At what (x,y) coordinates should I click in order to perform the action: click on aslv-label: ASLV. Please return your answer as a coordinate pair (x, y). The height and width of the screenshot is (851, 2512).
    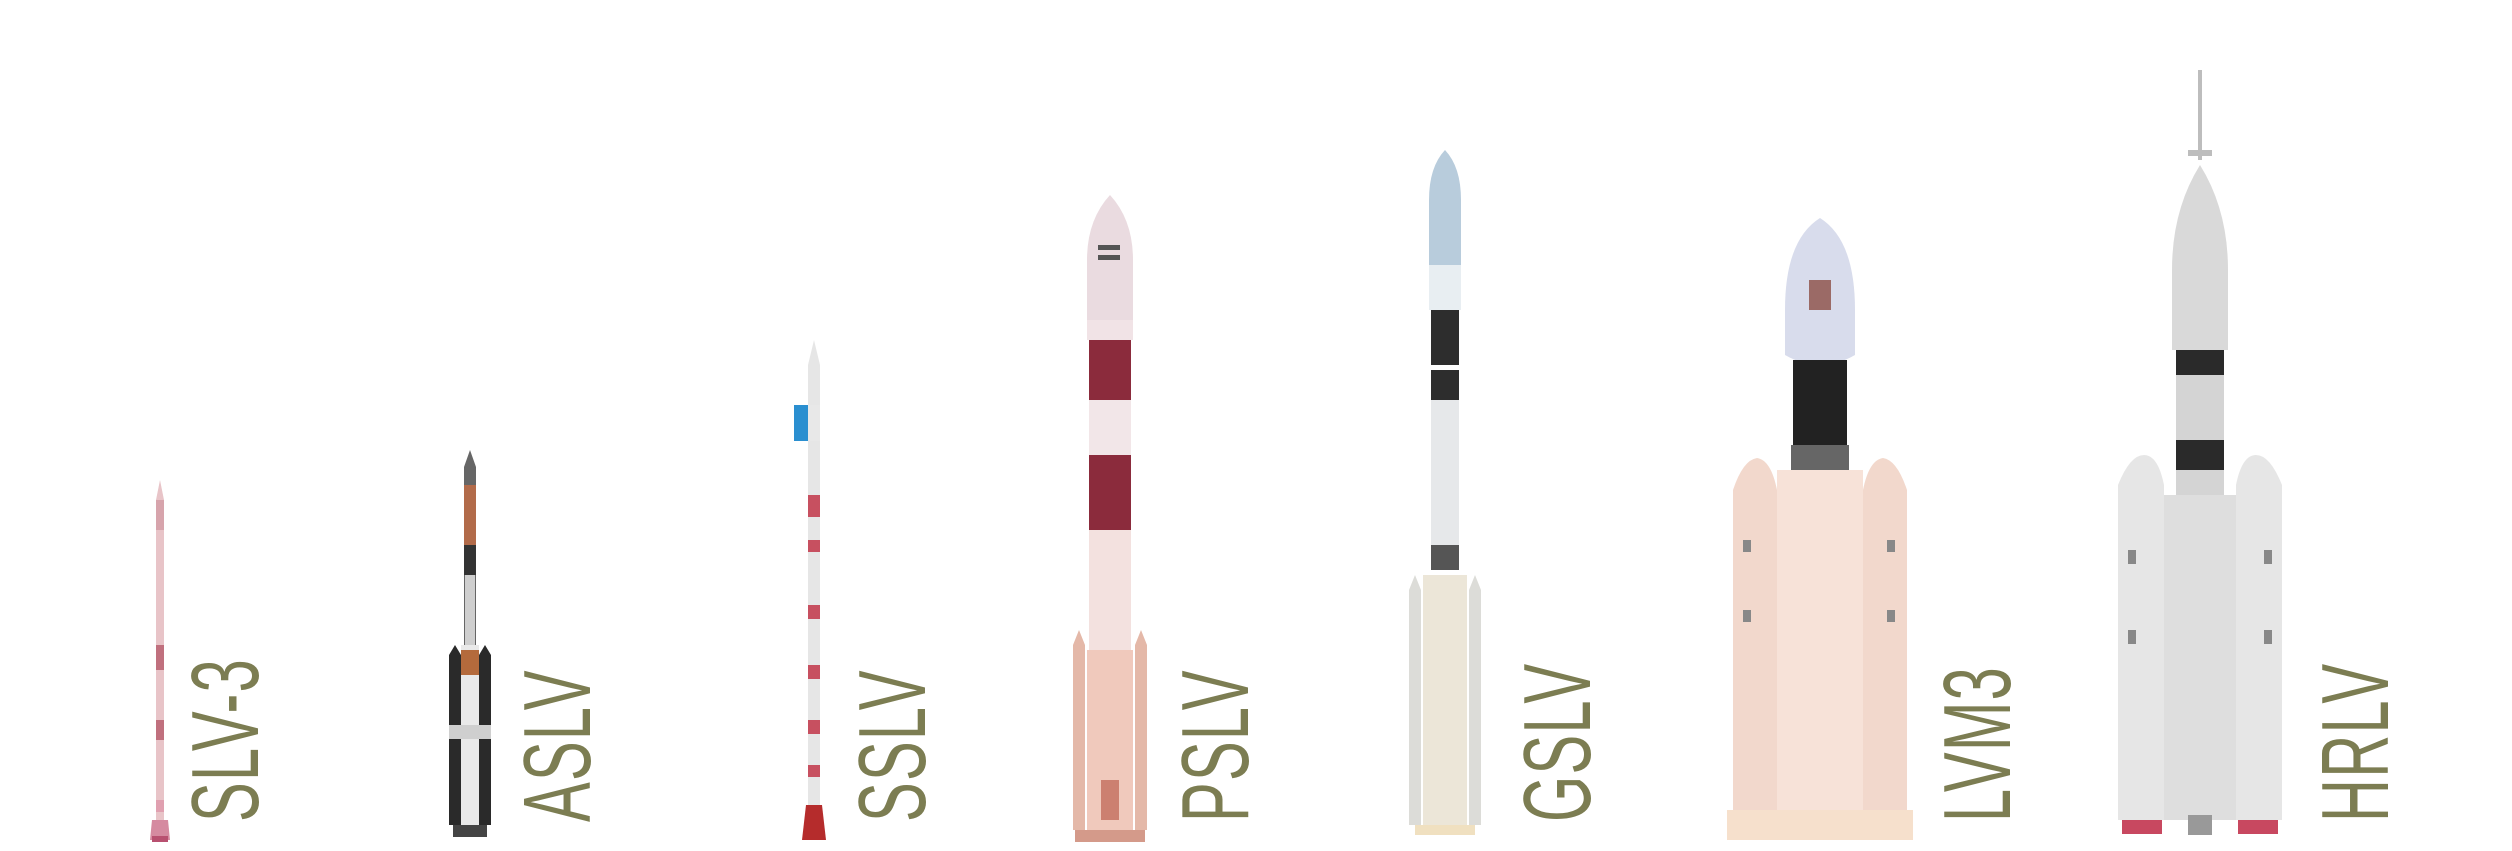
    Looking at the image, I should click on (557, 745).